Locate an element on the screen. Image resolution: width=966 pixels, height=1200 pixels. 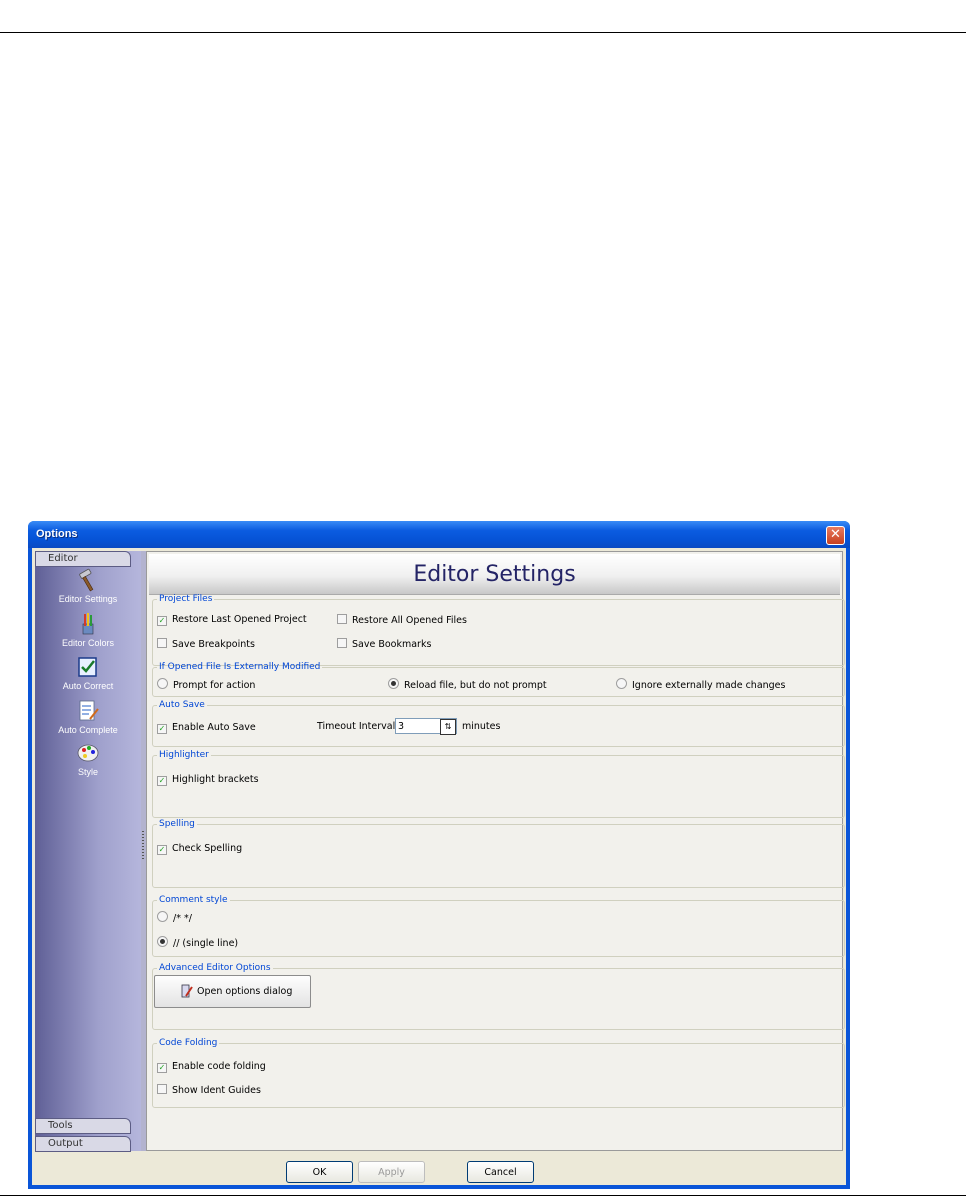
page-top-rule is located at coordinates (483, 32).